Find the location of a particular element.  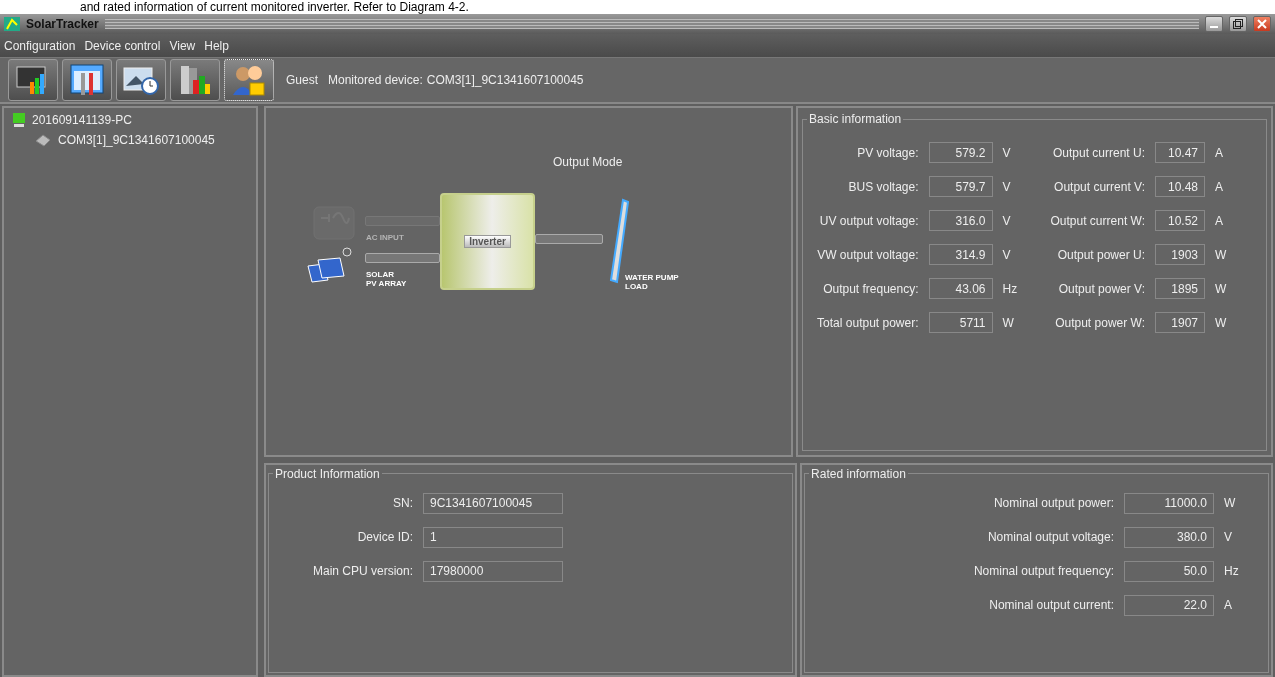

group-title: Rated information is located at coordinates (858, 473).